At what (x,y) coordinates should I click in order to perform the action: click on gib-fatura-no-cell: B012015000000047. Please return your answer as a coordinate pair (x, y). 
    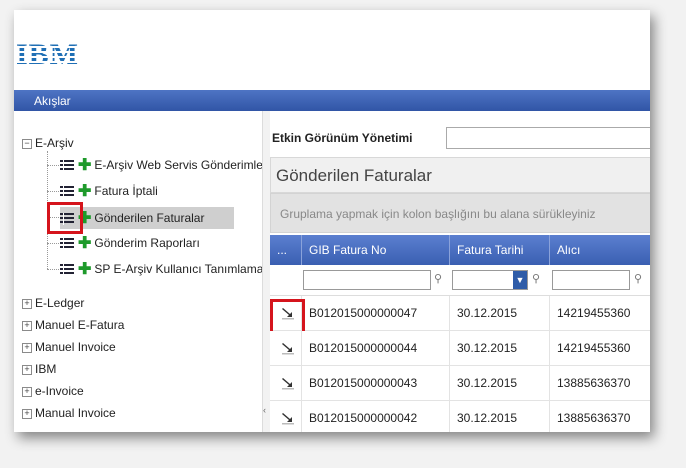
    Looking at the image, I should click on (376, 313).